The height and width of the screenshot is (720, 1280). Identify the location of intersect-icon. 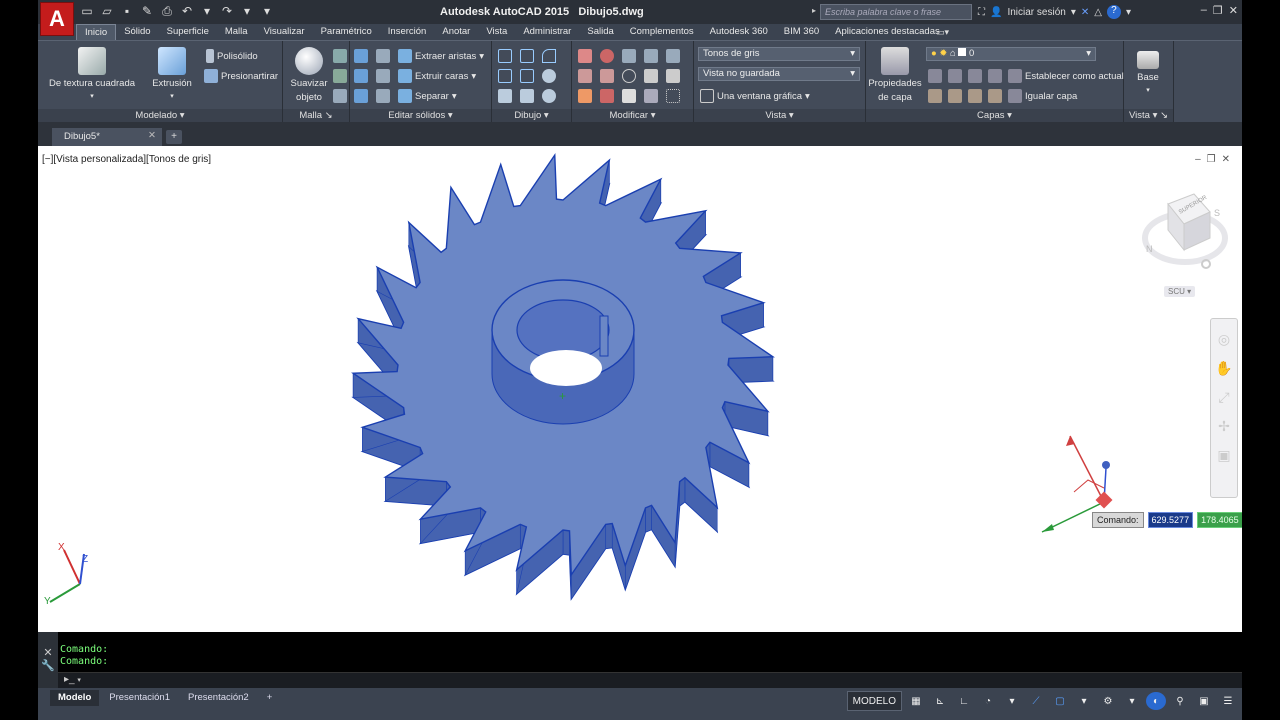
(361, 96).